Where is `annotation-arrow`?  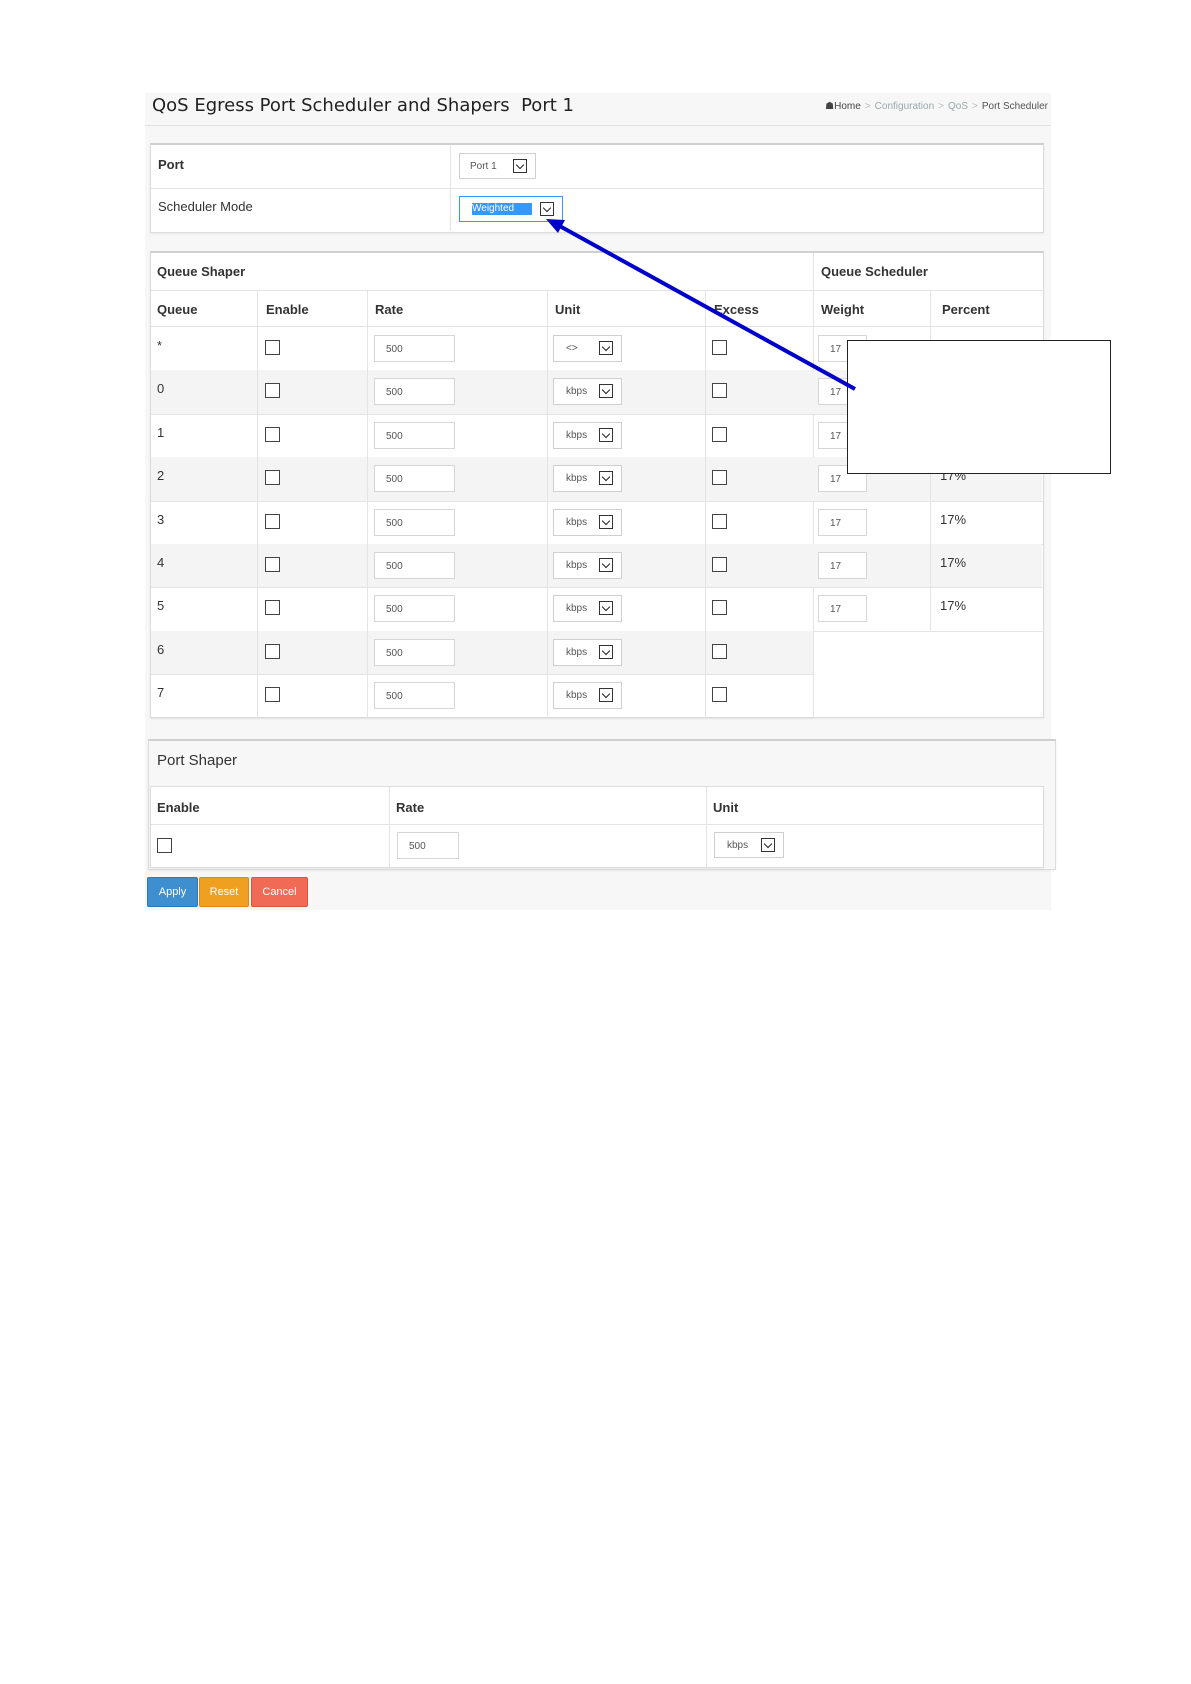
annotation-arrow is located at coordinates (701, 305).